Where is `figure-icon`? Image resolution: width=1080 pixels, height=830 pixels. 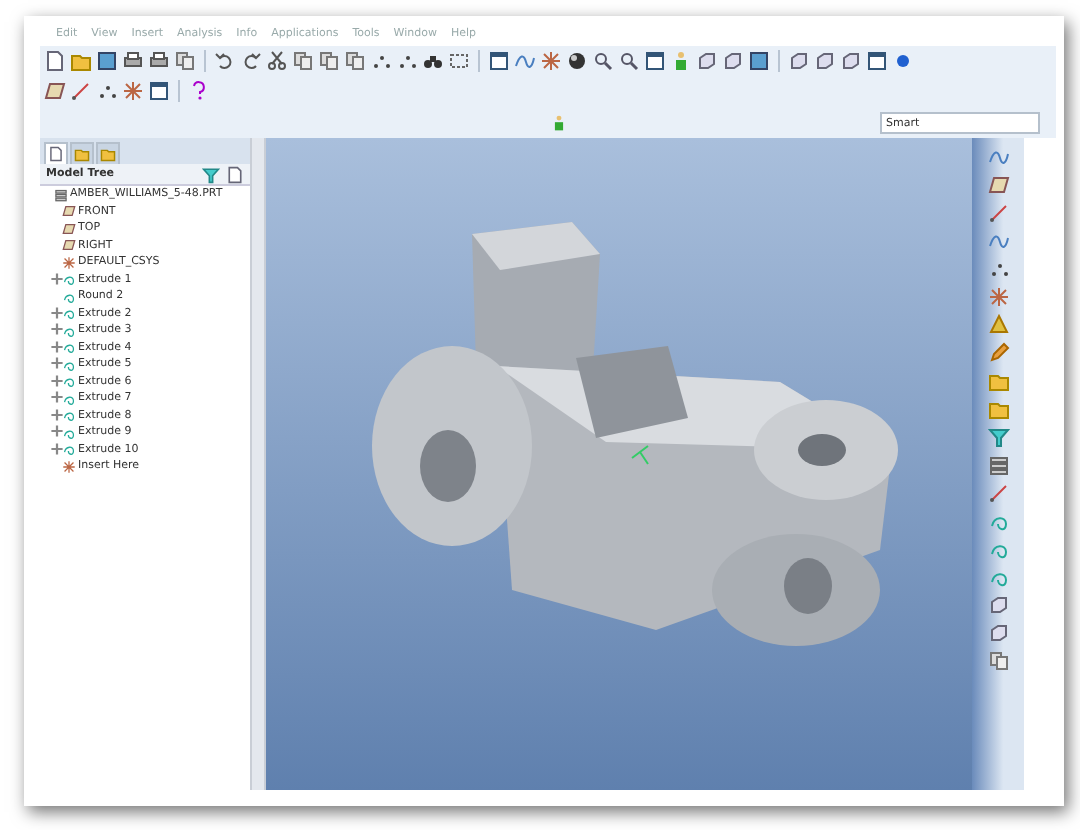
figure-icon is located at coordinates (559, 122).